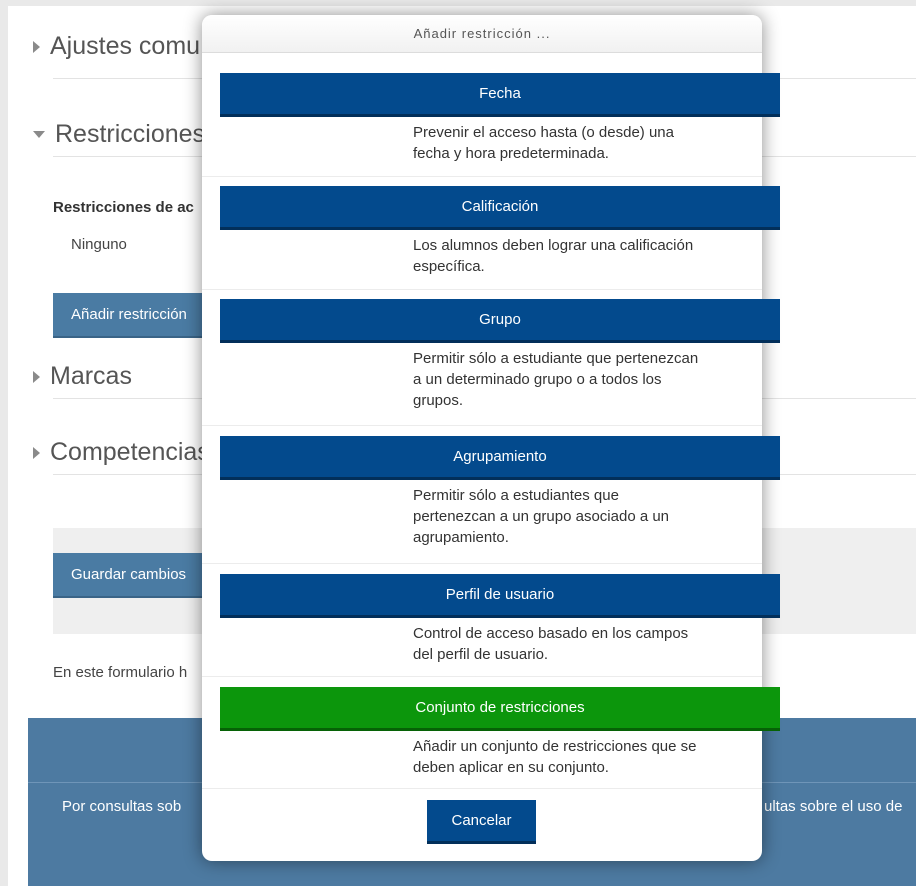  What do you see at coordinates (500, 208) in the screenshot?
I see `option-calificacion-button: Calificación` at bounding box center [500, 208].